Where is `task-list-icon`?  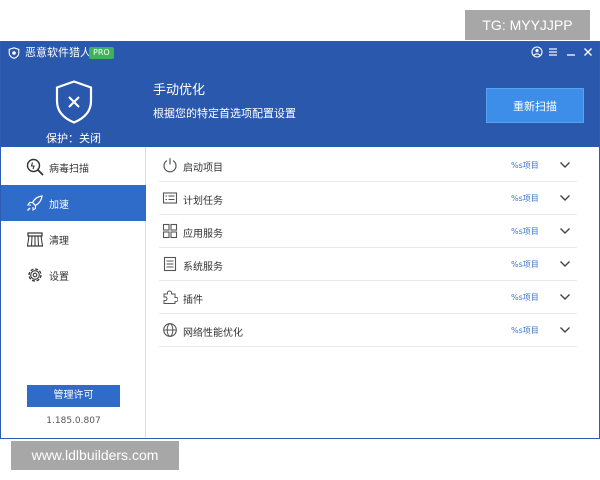 task-list-icon is located at coordinates (170, 198).